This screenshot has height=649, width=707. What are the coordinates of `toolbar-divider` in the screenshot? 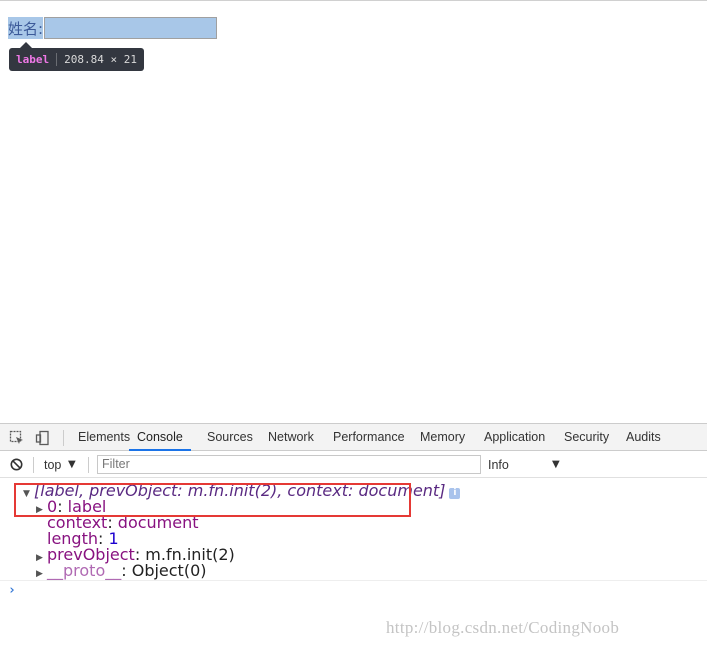 It's located at (63, 438).